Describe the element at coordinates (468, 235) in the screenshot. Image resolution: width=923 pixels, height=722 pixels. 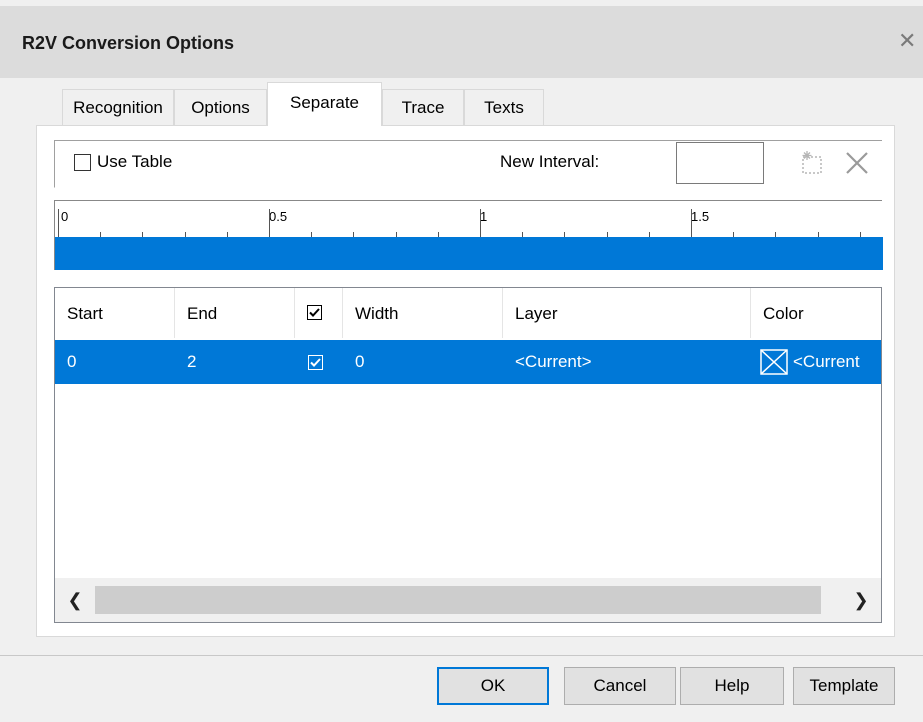
I see `interval-ruler: 0 0.5 1 1.5` at that location.